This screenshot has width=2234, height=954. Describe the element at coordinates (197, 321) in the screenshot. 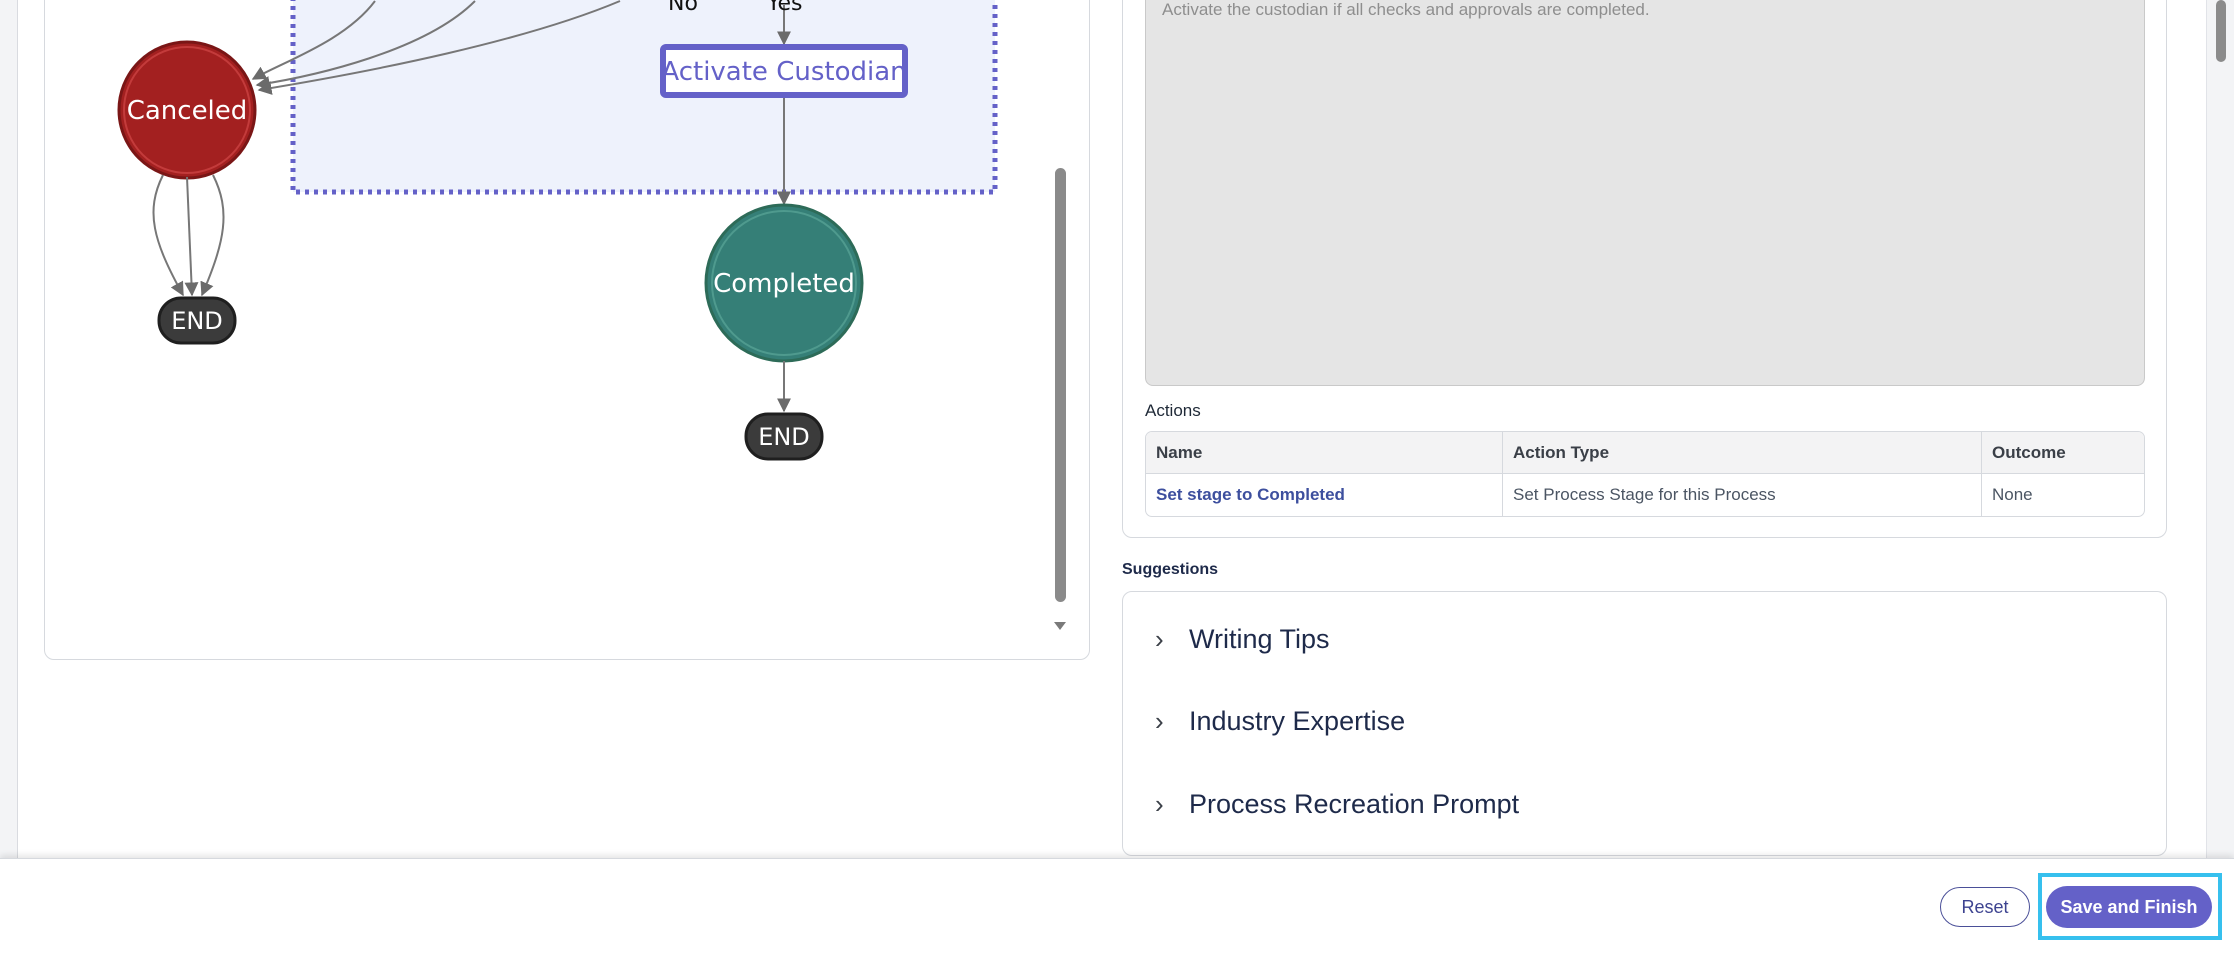

I see `canceled-end-label: END` at that location.